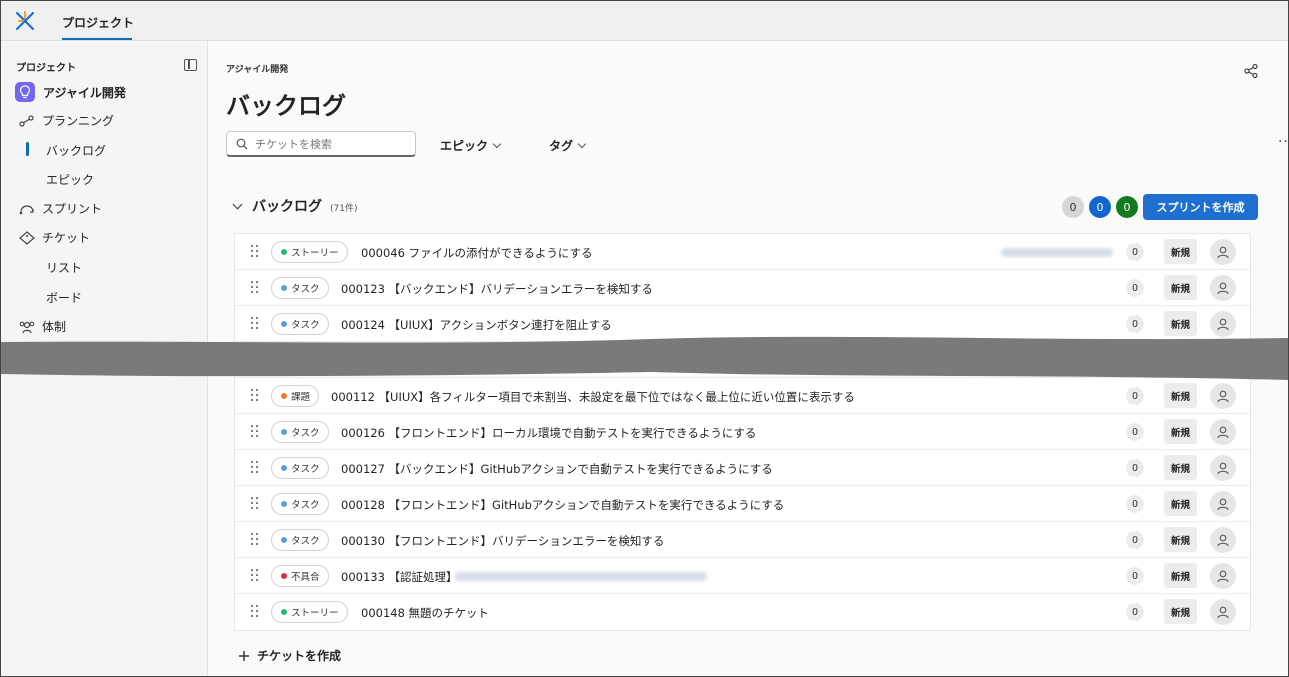  Describe the element at coordinates (742, 252) in the screenshot. I see `ticket-row: ストーリー 000046 ファイルの添付ができるようにする 0 新規` at that location.